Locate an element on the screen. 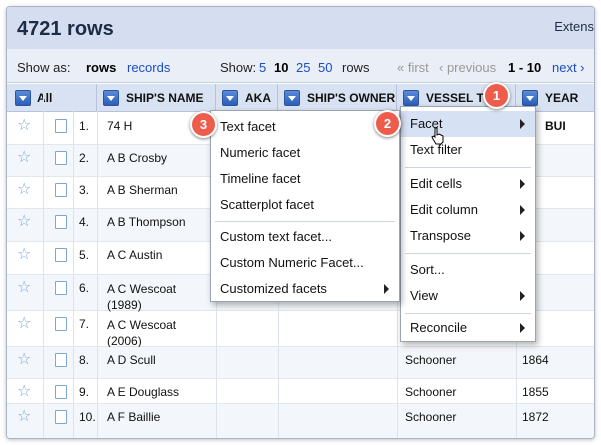 Image resolution: width=601 pixels, height=445 pixels. table-row: ☆ 9. A E Douglass Schooner 1855 is located at coordinates (300, 391).